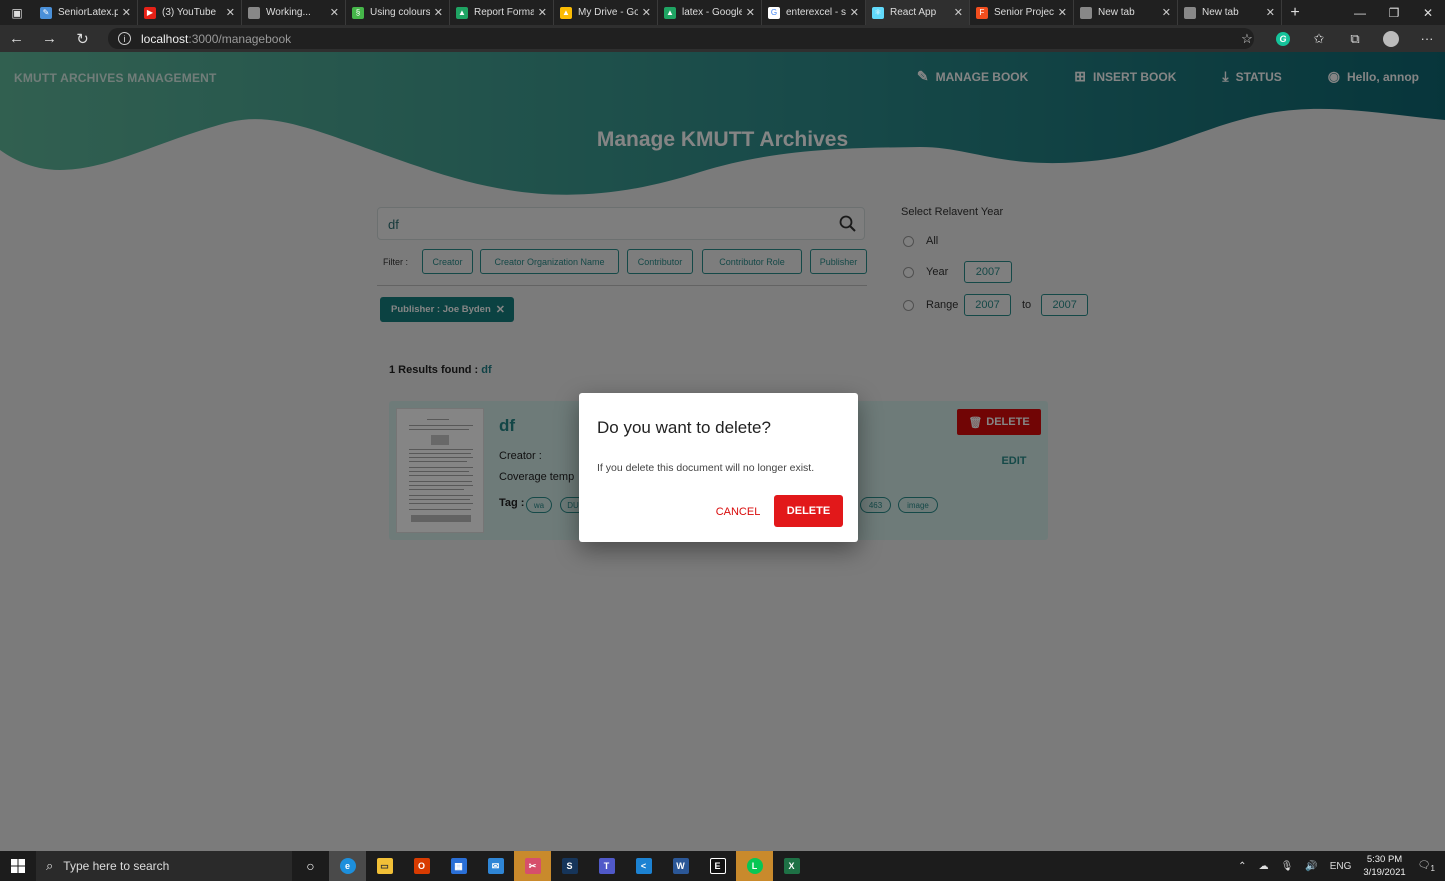 This screenshot has height=881, width=1445. I want to click on window-controls: — ❐ ✕, so click(1394, 12).